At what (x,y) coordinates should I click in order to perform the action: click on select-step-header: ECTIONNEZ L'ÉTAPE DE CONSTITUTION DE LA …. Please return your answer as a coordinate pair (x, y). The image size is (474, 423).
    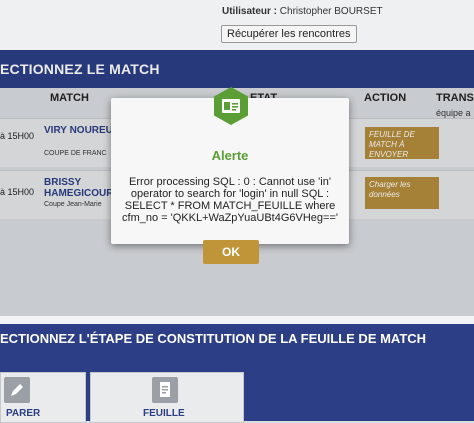
    Looking at the image, I should click on (237, 339).